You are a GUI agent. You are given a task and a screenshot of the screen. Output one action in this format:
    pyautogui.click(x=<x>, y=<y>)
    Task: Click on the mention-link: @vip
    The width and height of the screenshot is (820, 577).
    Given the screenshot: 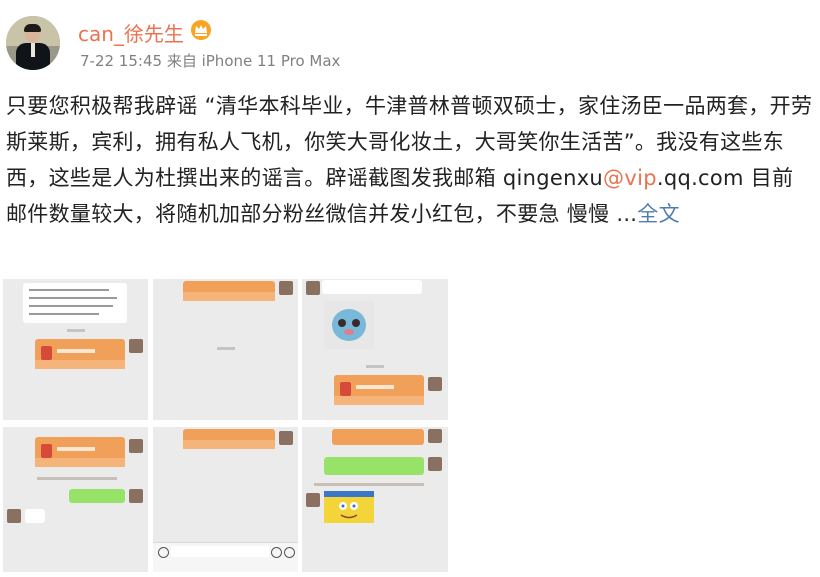 What is the action you would take?
    pyautogui.click(x=630, y=178)
    